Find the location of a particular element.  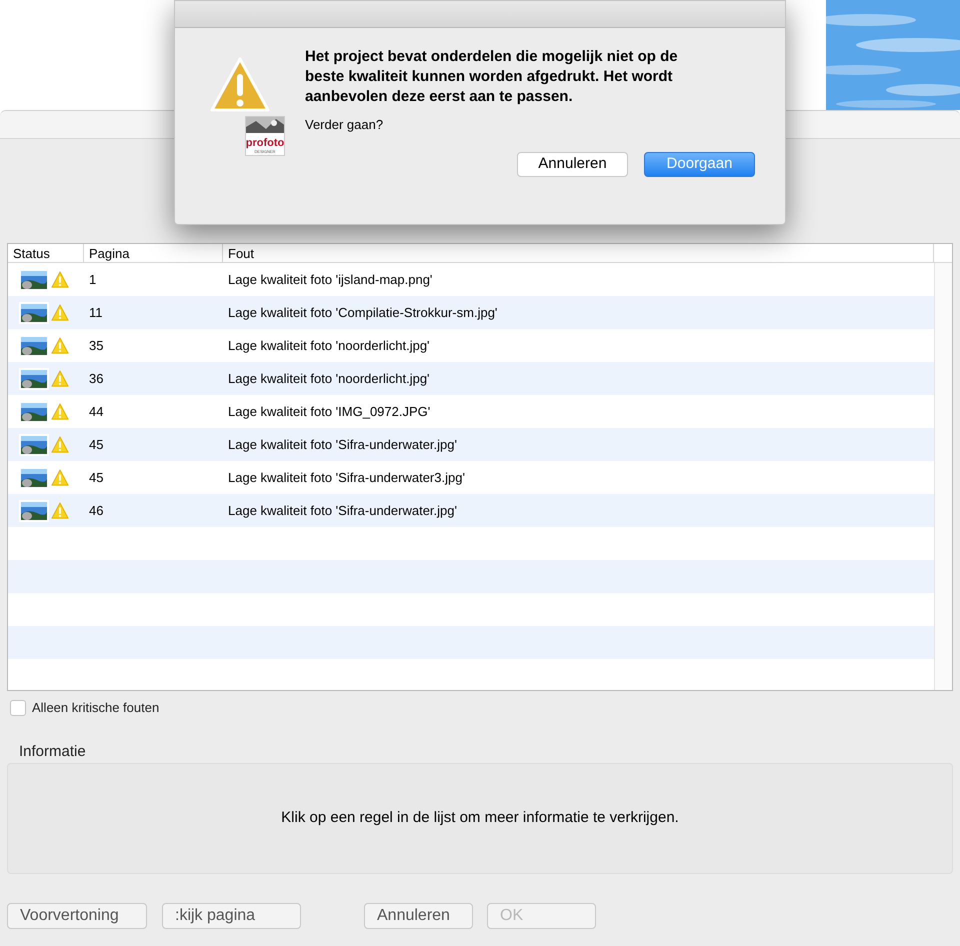

page-cell-text: 1 is located at coordinates (93, 279).